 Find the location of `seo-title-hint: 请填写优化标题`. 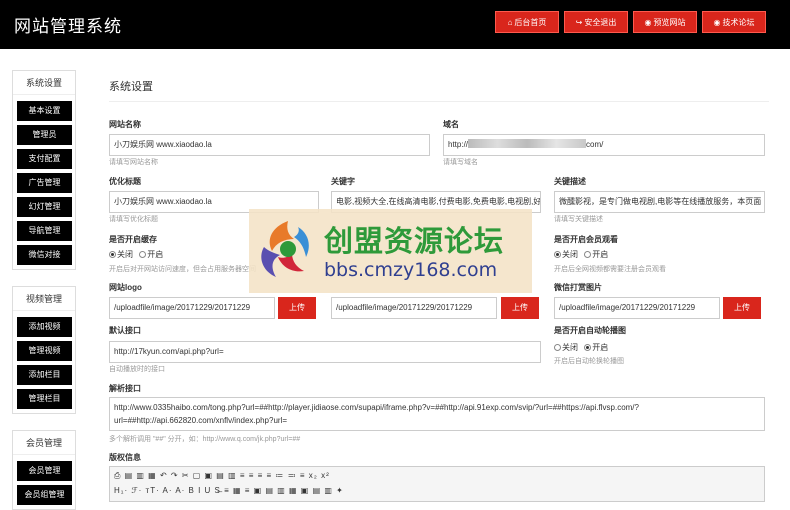

seo-title-hint: 请填写优化标题 is located at coordinates (133, 219).